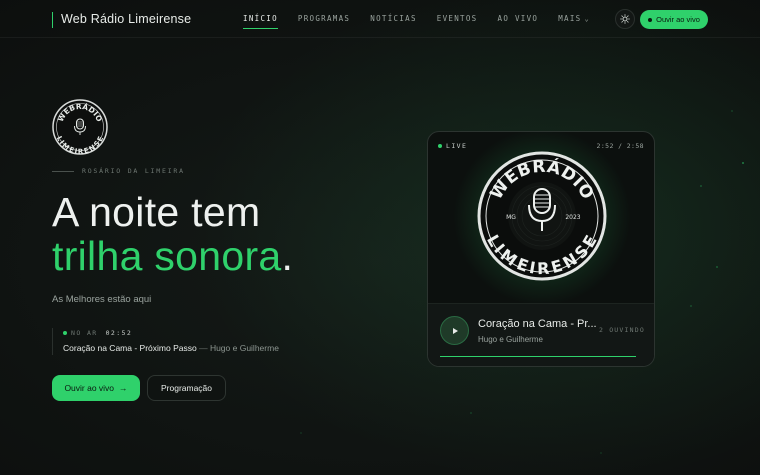 This screenshot has width=760, height=475. I want to click on now-track: Coração na Cama - Próximo Passo, so click(130, 348).